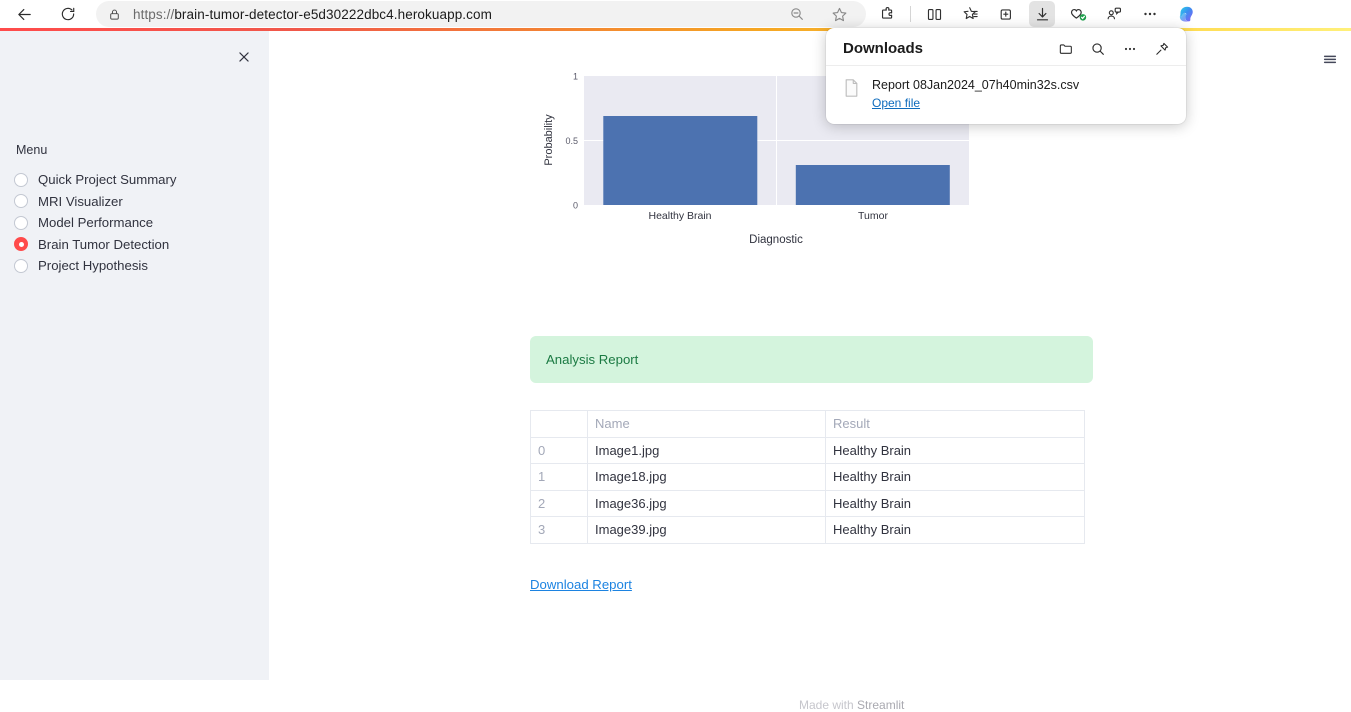 Image resolution: width=1351 pixels, height=712 pixels. What do you see at coordinates (706, 530) in the screenshot?
I see `row-name: Image39.jpg` at bounding box center [706, 530].